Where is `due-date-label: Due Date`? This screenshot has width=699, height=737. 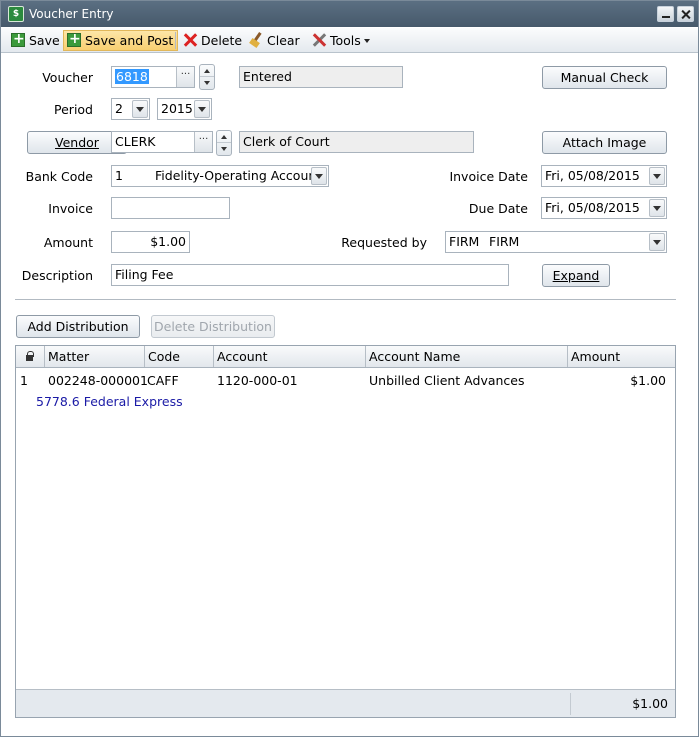 due-date-label: Due Date is located at coordinates (498, 208).